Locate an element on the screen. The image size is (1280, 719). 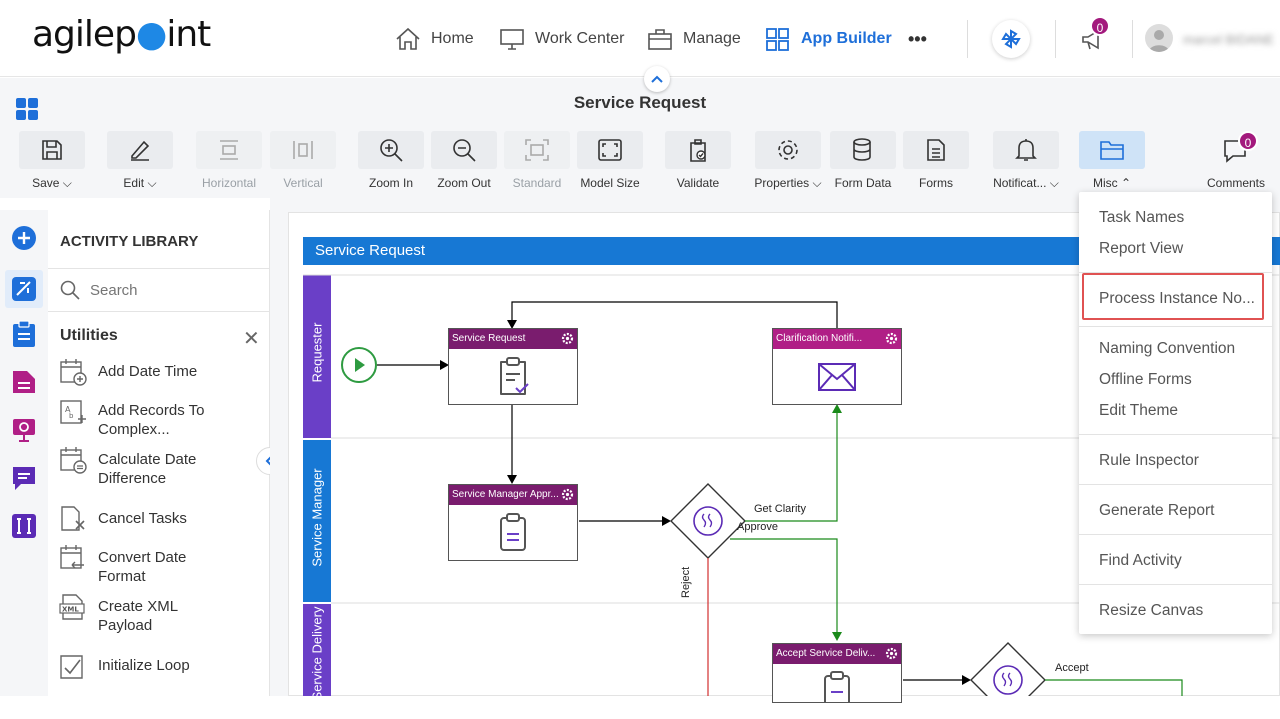
flow-request-to-manager is located at coordinates (512, 444).